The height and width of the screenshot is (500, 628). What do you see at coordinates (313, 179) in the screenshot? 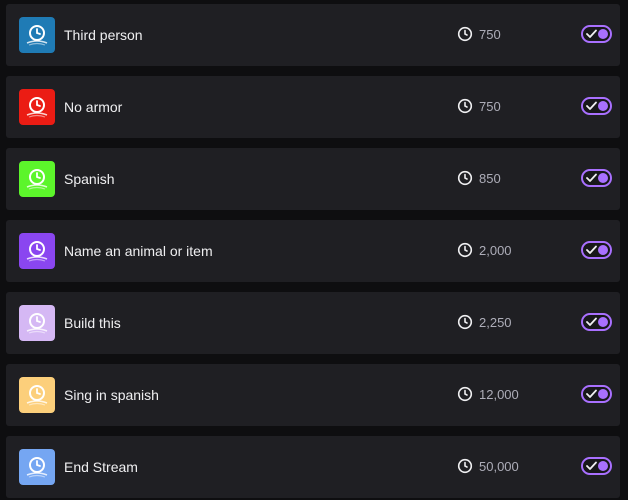
I see `reward-row: Spanish 850` at bounding box center [313, 179].